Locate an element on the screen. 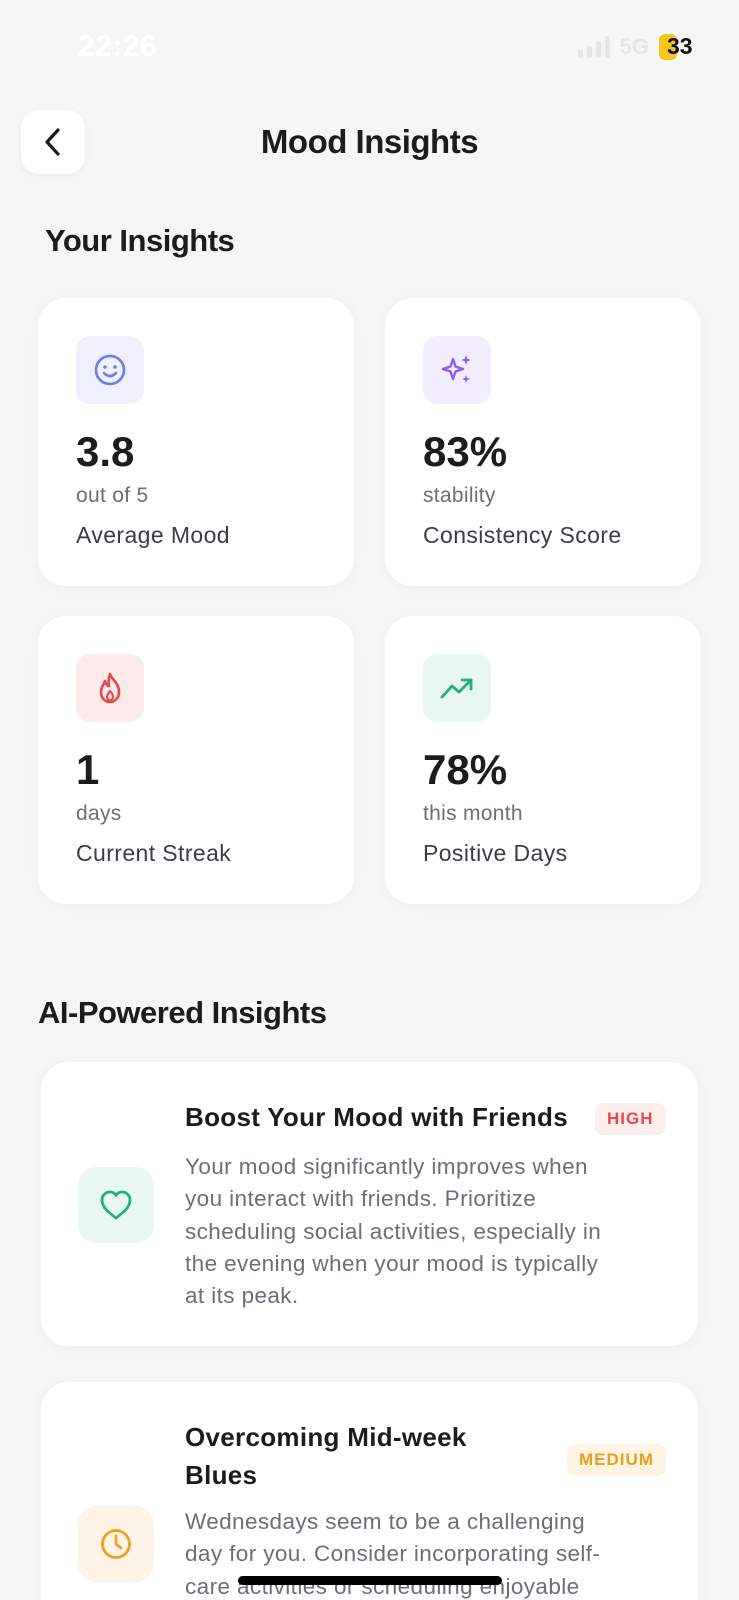 The width and height of the screenshot is (739, 1600). network-label: 5G is located at coordinates (634, 46).